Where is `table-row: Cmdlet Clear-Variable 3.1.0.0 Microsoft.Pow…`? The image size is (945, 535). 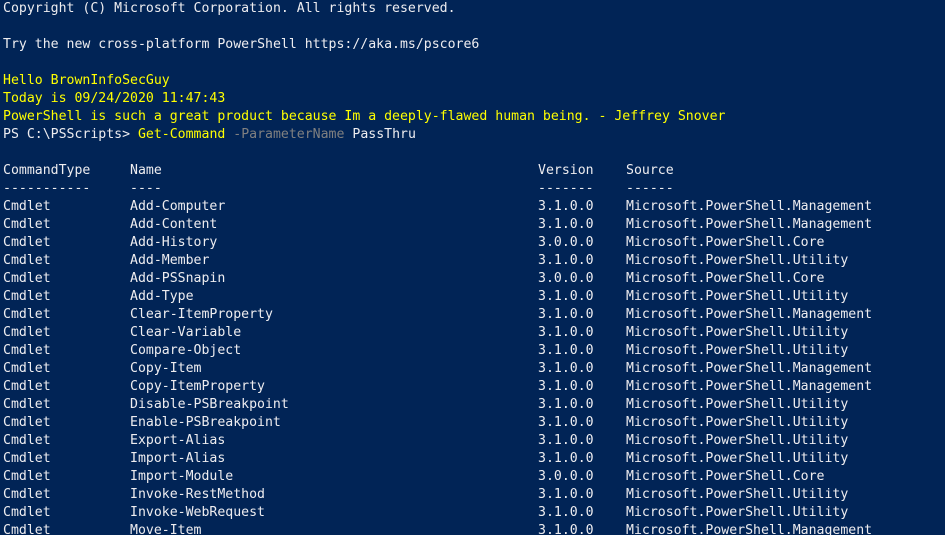 table-row: Cmdlet Clear-Variable 3.1.0.0 Microsoft.Pow… is located at coordinates (473, 333).